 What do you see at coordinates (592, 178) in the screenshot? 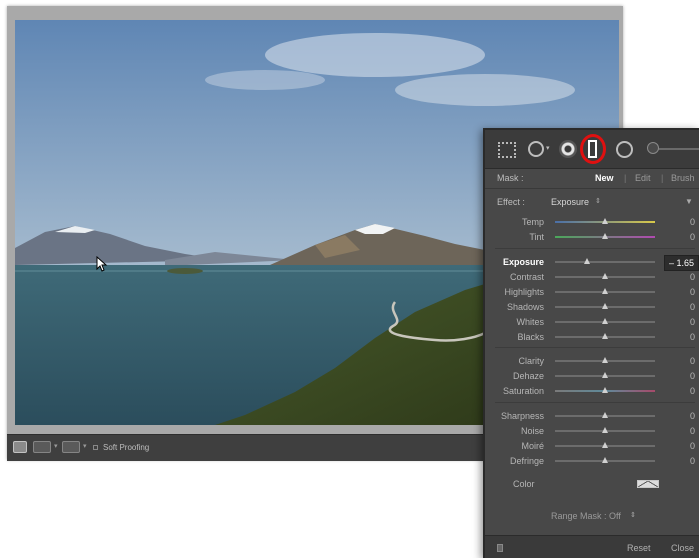
I see `mask-row: Mask : New | Edit | Brush` at bounding box center [592, 178].